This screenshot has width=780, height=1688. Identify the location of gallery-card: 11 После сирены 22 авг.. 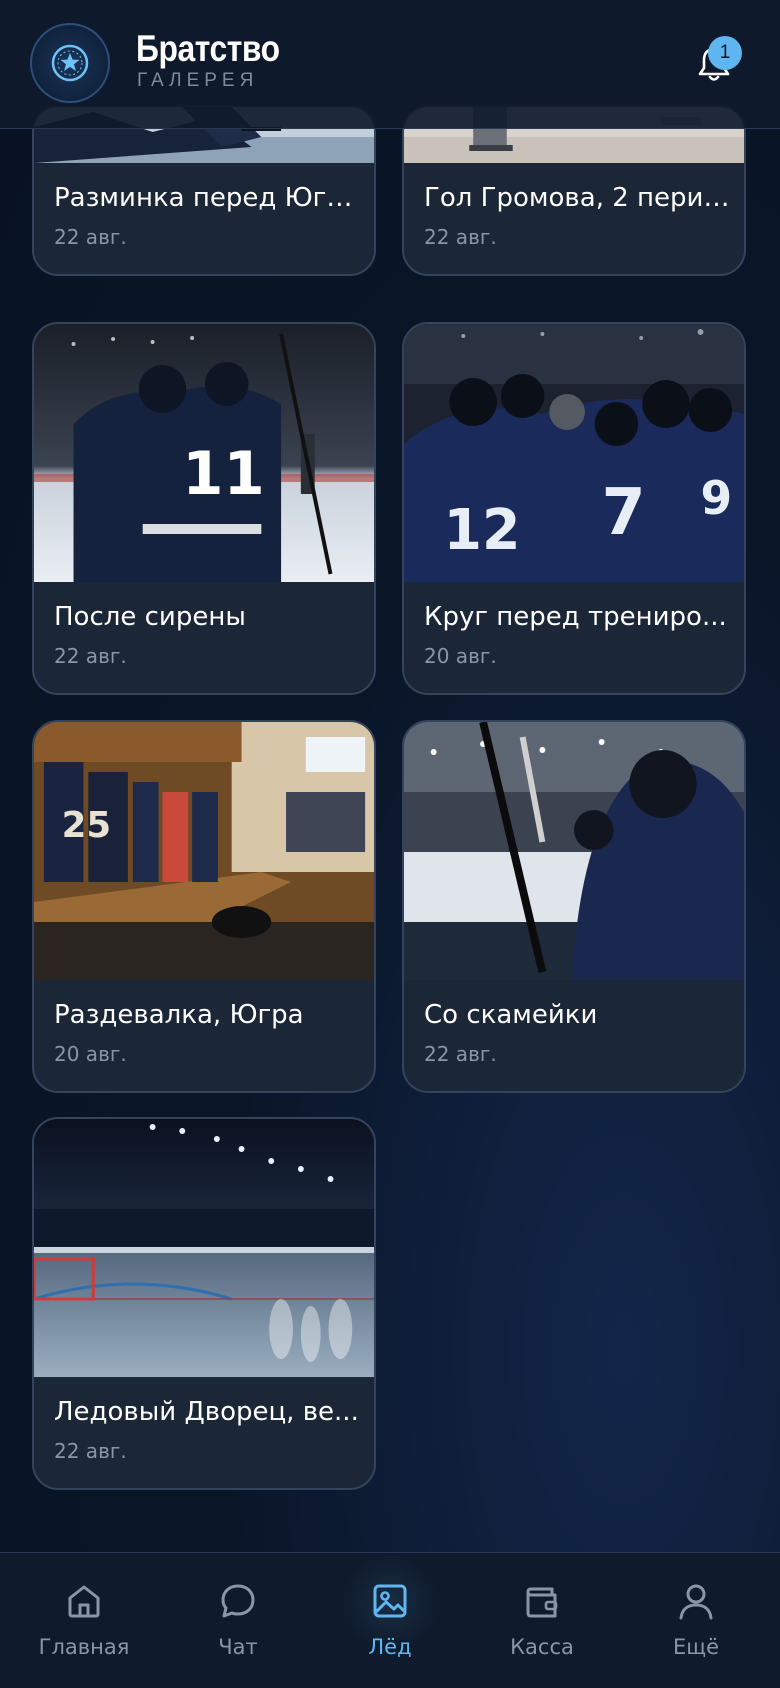
(204, 508).